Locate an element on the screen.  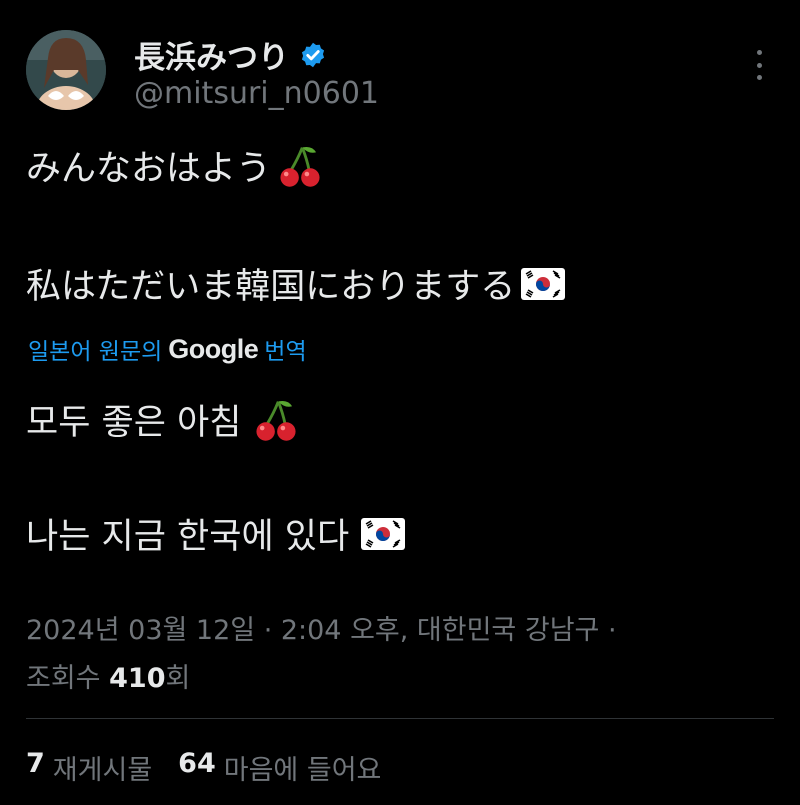
translation-attribution: 일본어 원문의 Google 번역 is located at coordinates (167, 349).